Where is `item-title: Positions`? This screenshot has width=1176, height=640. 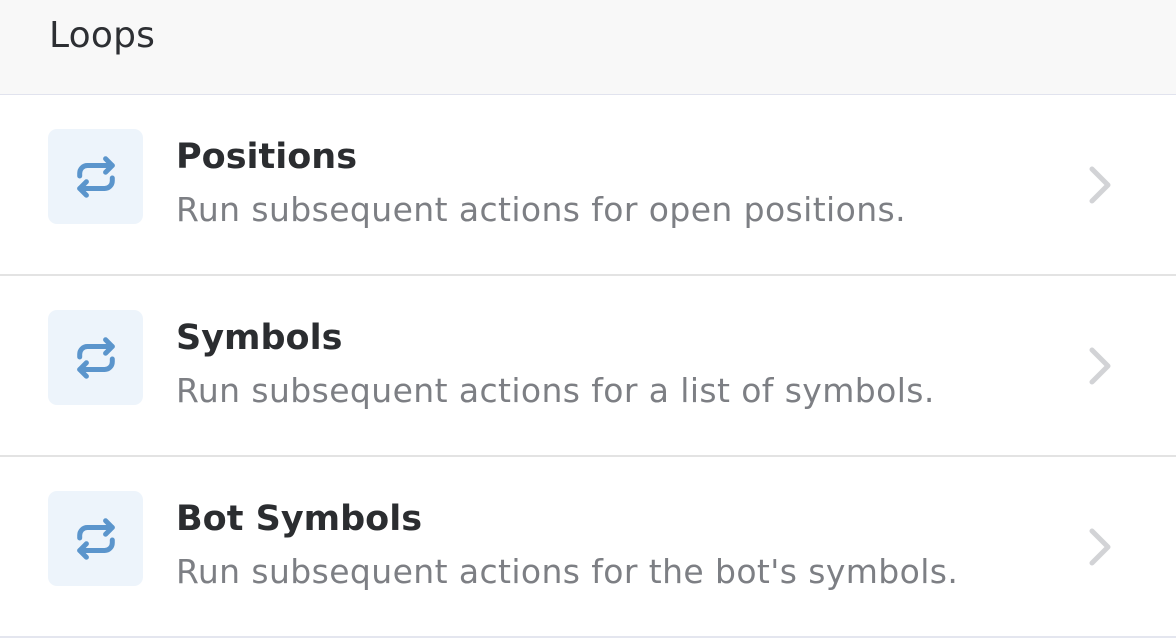 item-title: Positions is located at coordinates (267, 157).